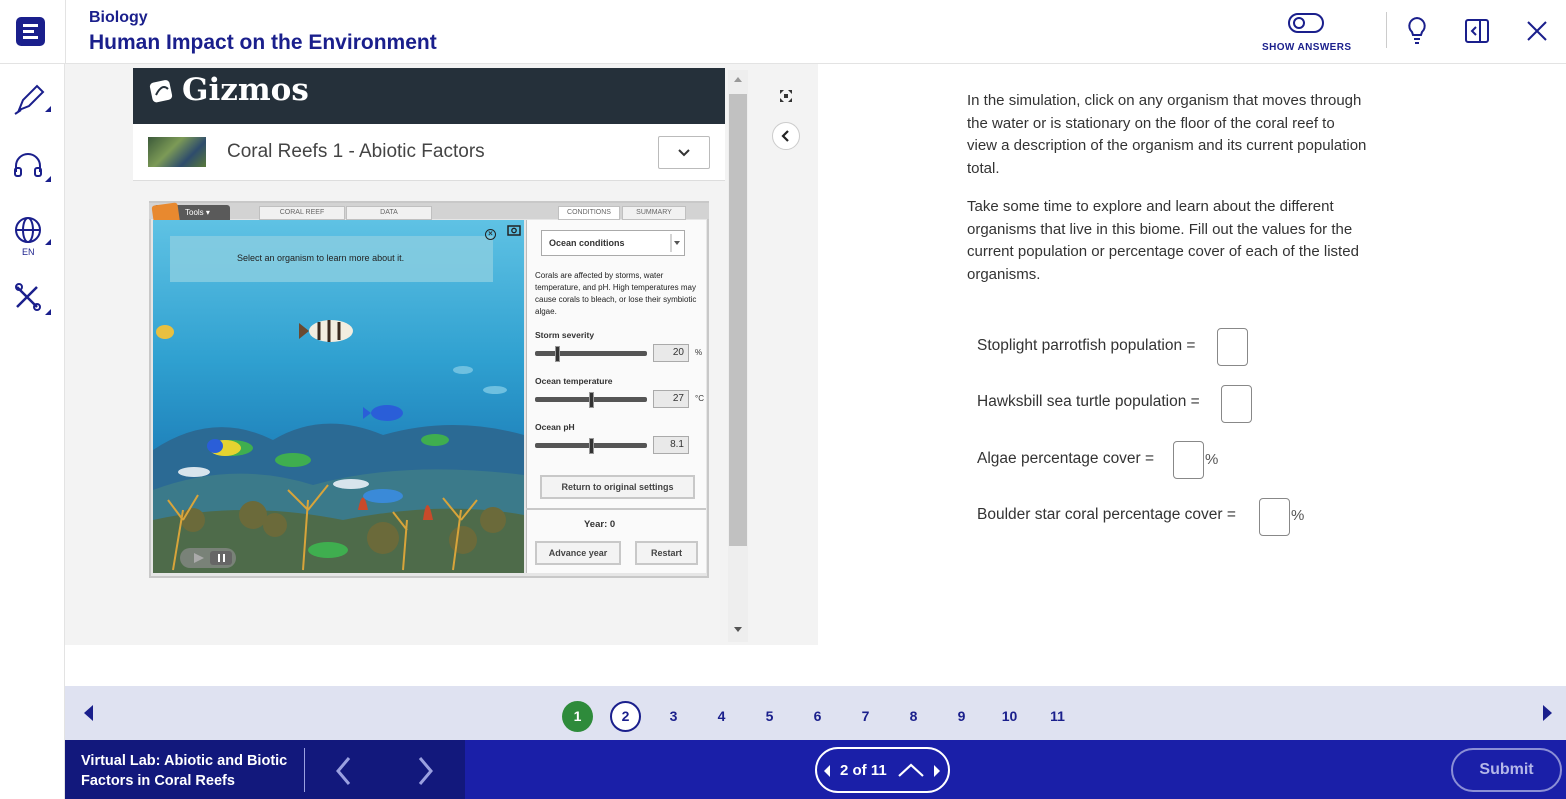  Describe the element at coordinates (699, 398) in the screenshot. I see `ocean-temperature-unit: °C` at that location.